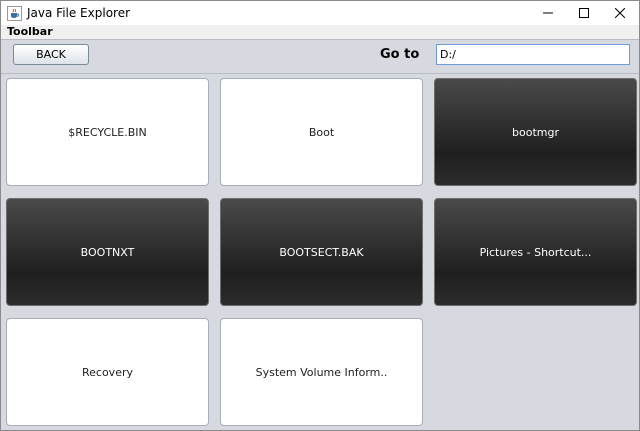 The width and height of the screenshot is (640, 431). Describe the element at coordinates (107, 252) in the screenshot. I see `file-tile: BOOTNXT` at that location.